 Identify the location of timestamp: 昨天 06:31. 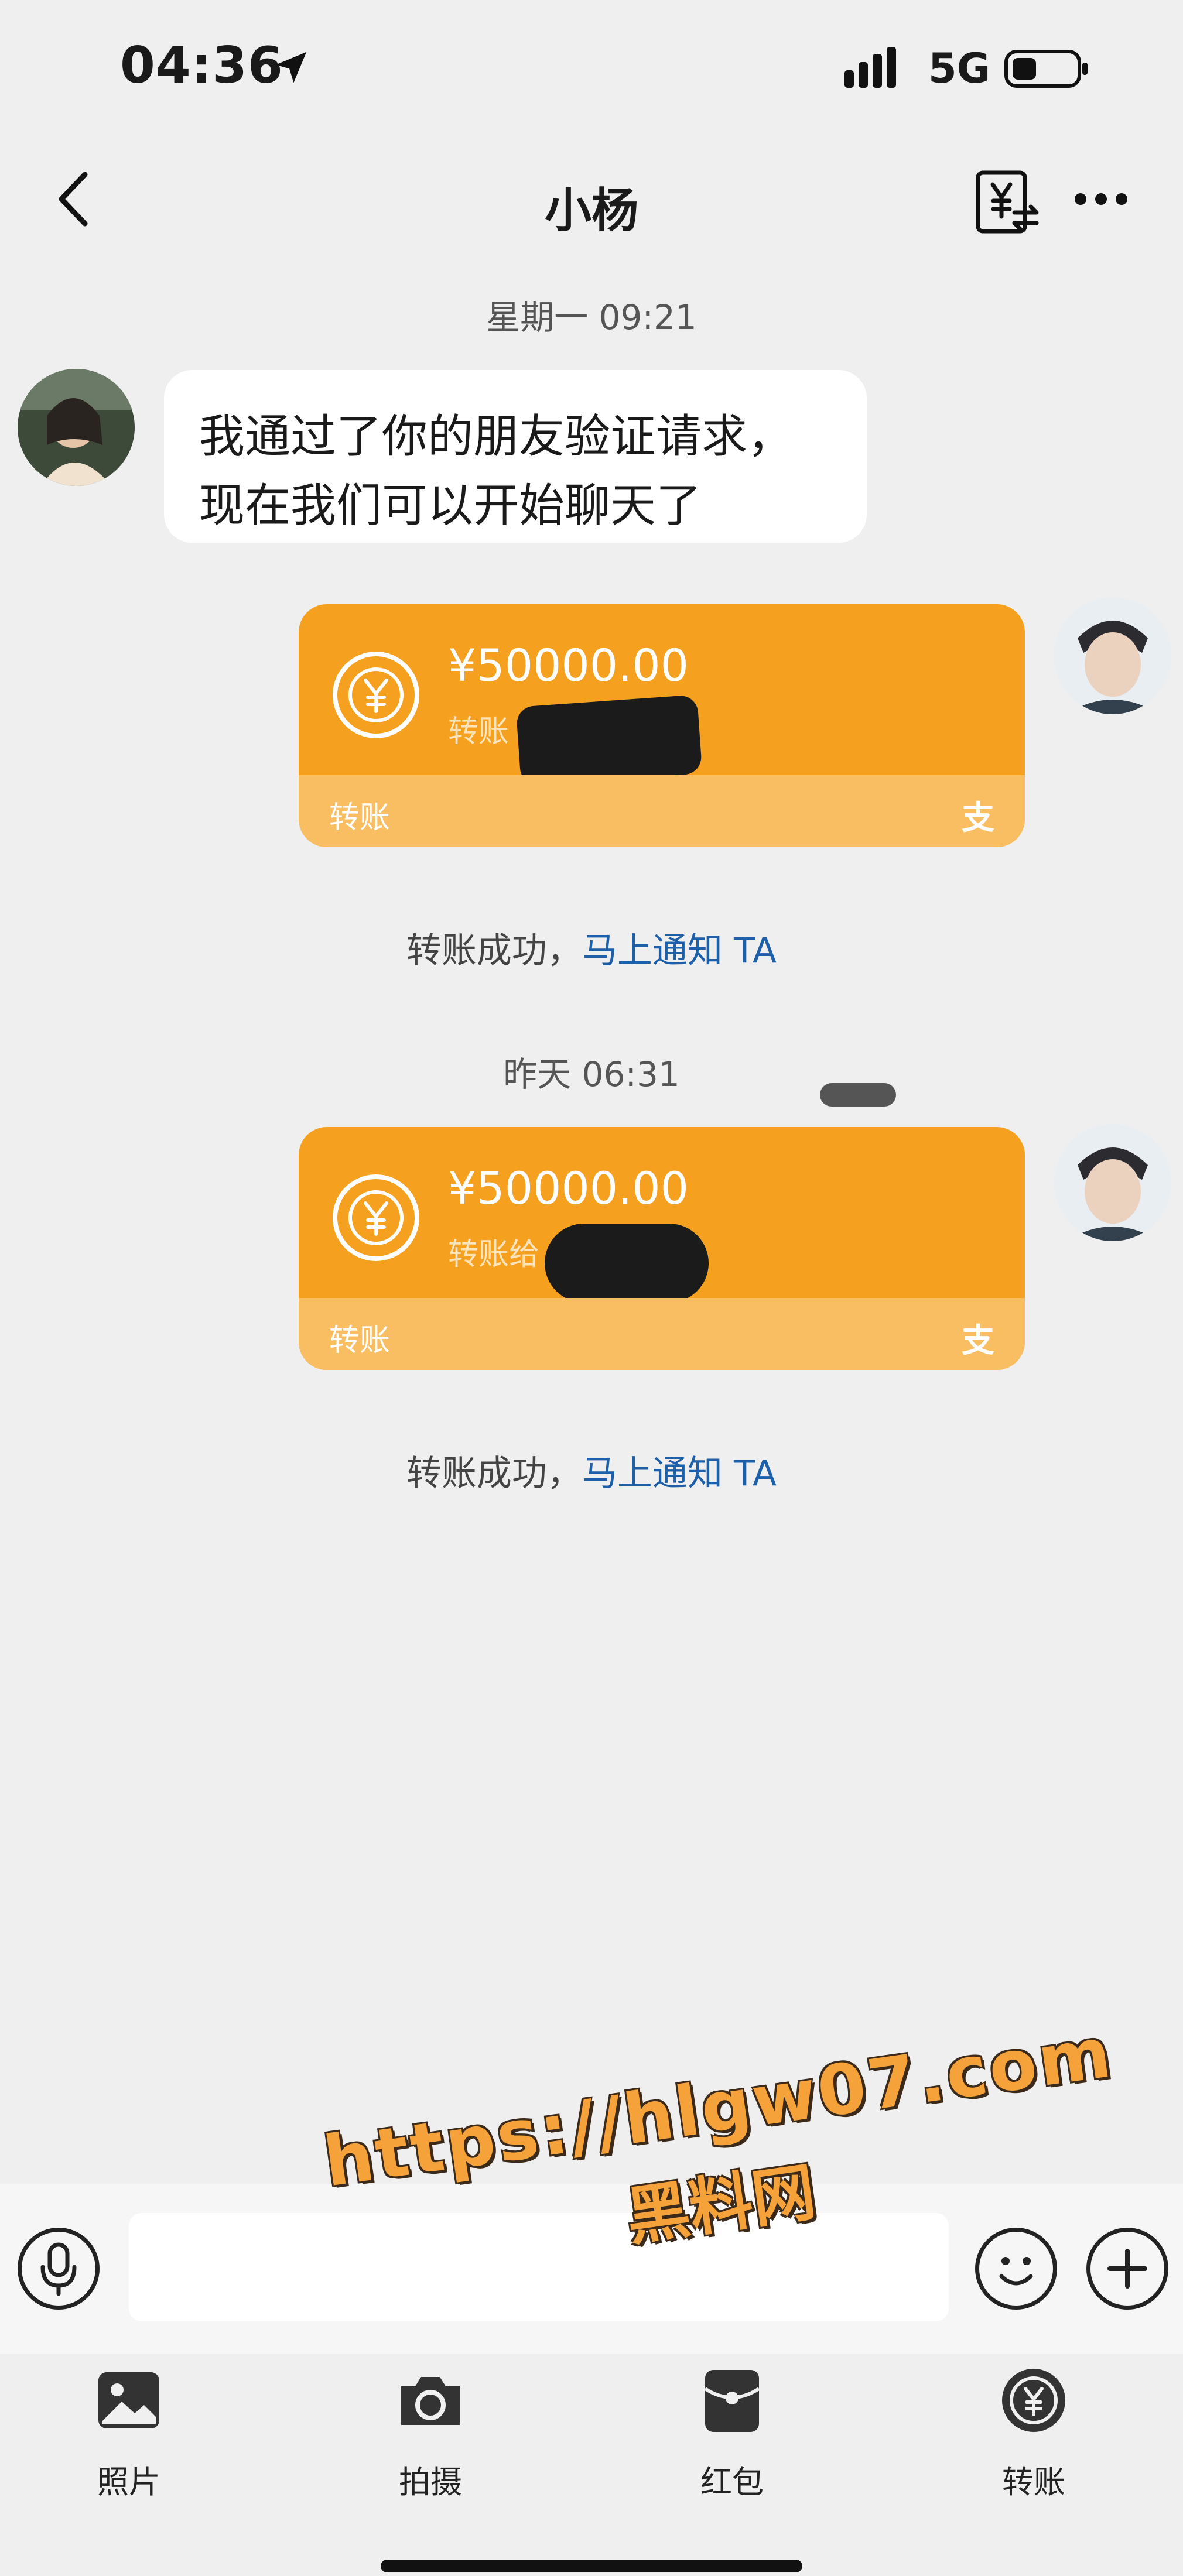
(591, 1074).